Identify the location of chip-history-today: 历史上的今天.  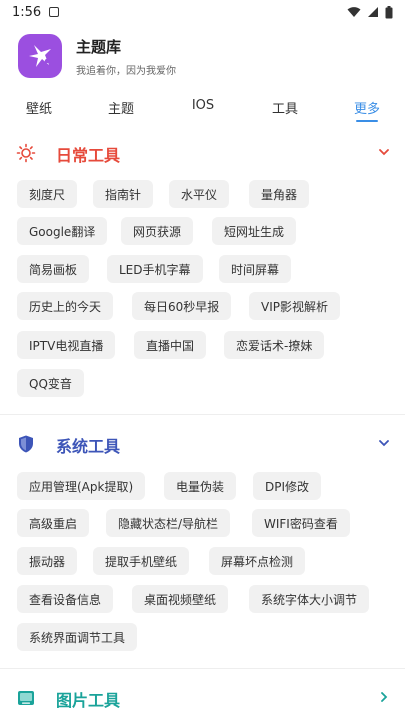
(65, 306).